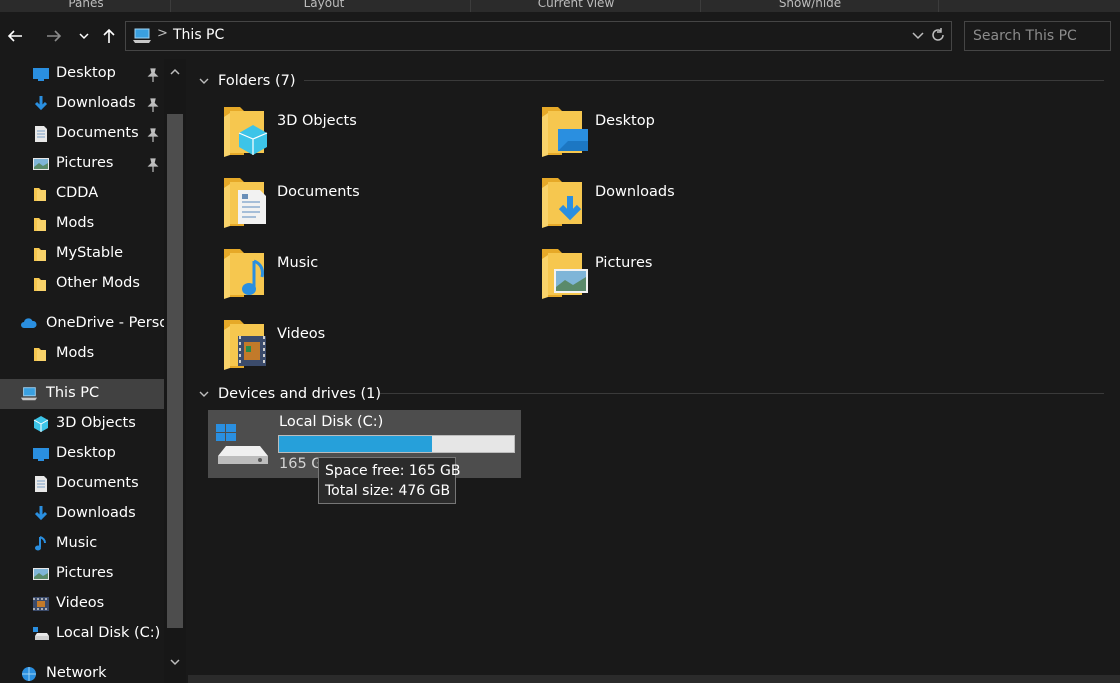 The height and width of the screenshot is (683, 1120). I want to click on folders-group-title: Folders (7), so click(257, 81).